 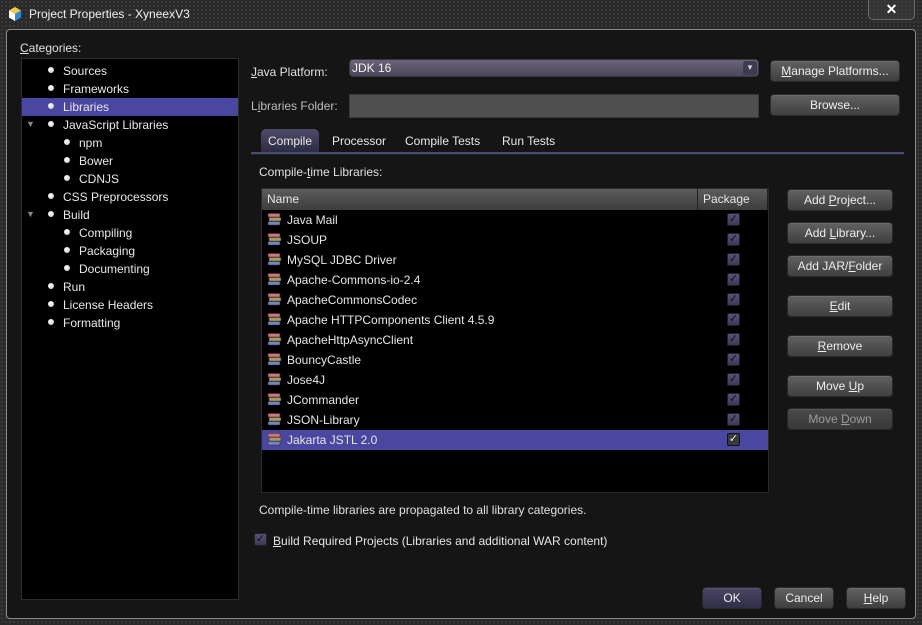 I want to click on tree-item-compiling: Compiling, so click(x=130, y=233).